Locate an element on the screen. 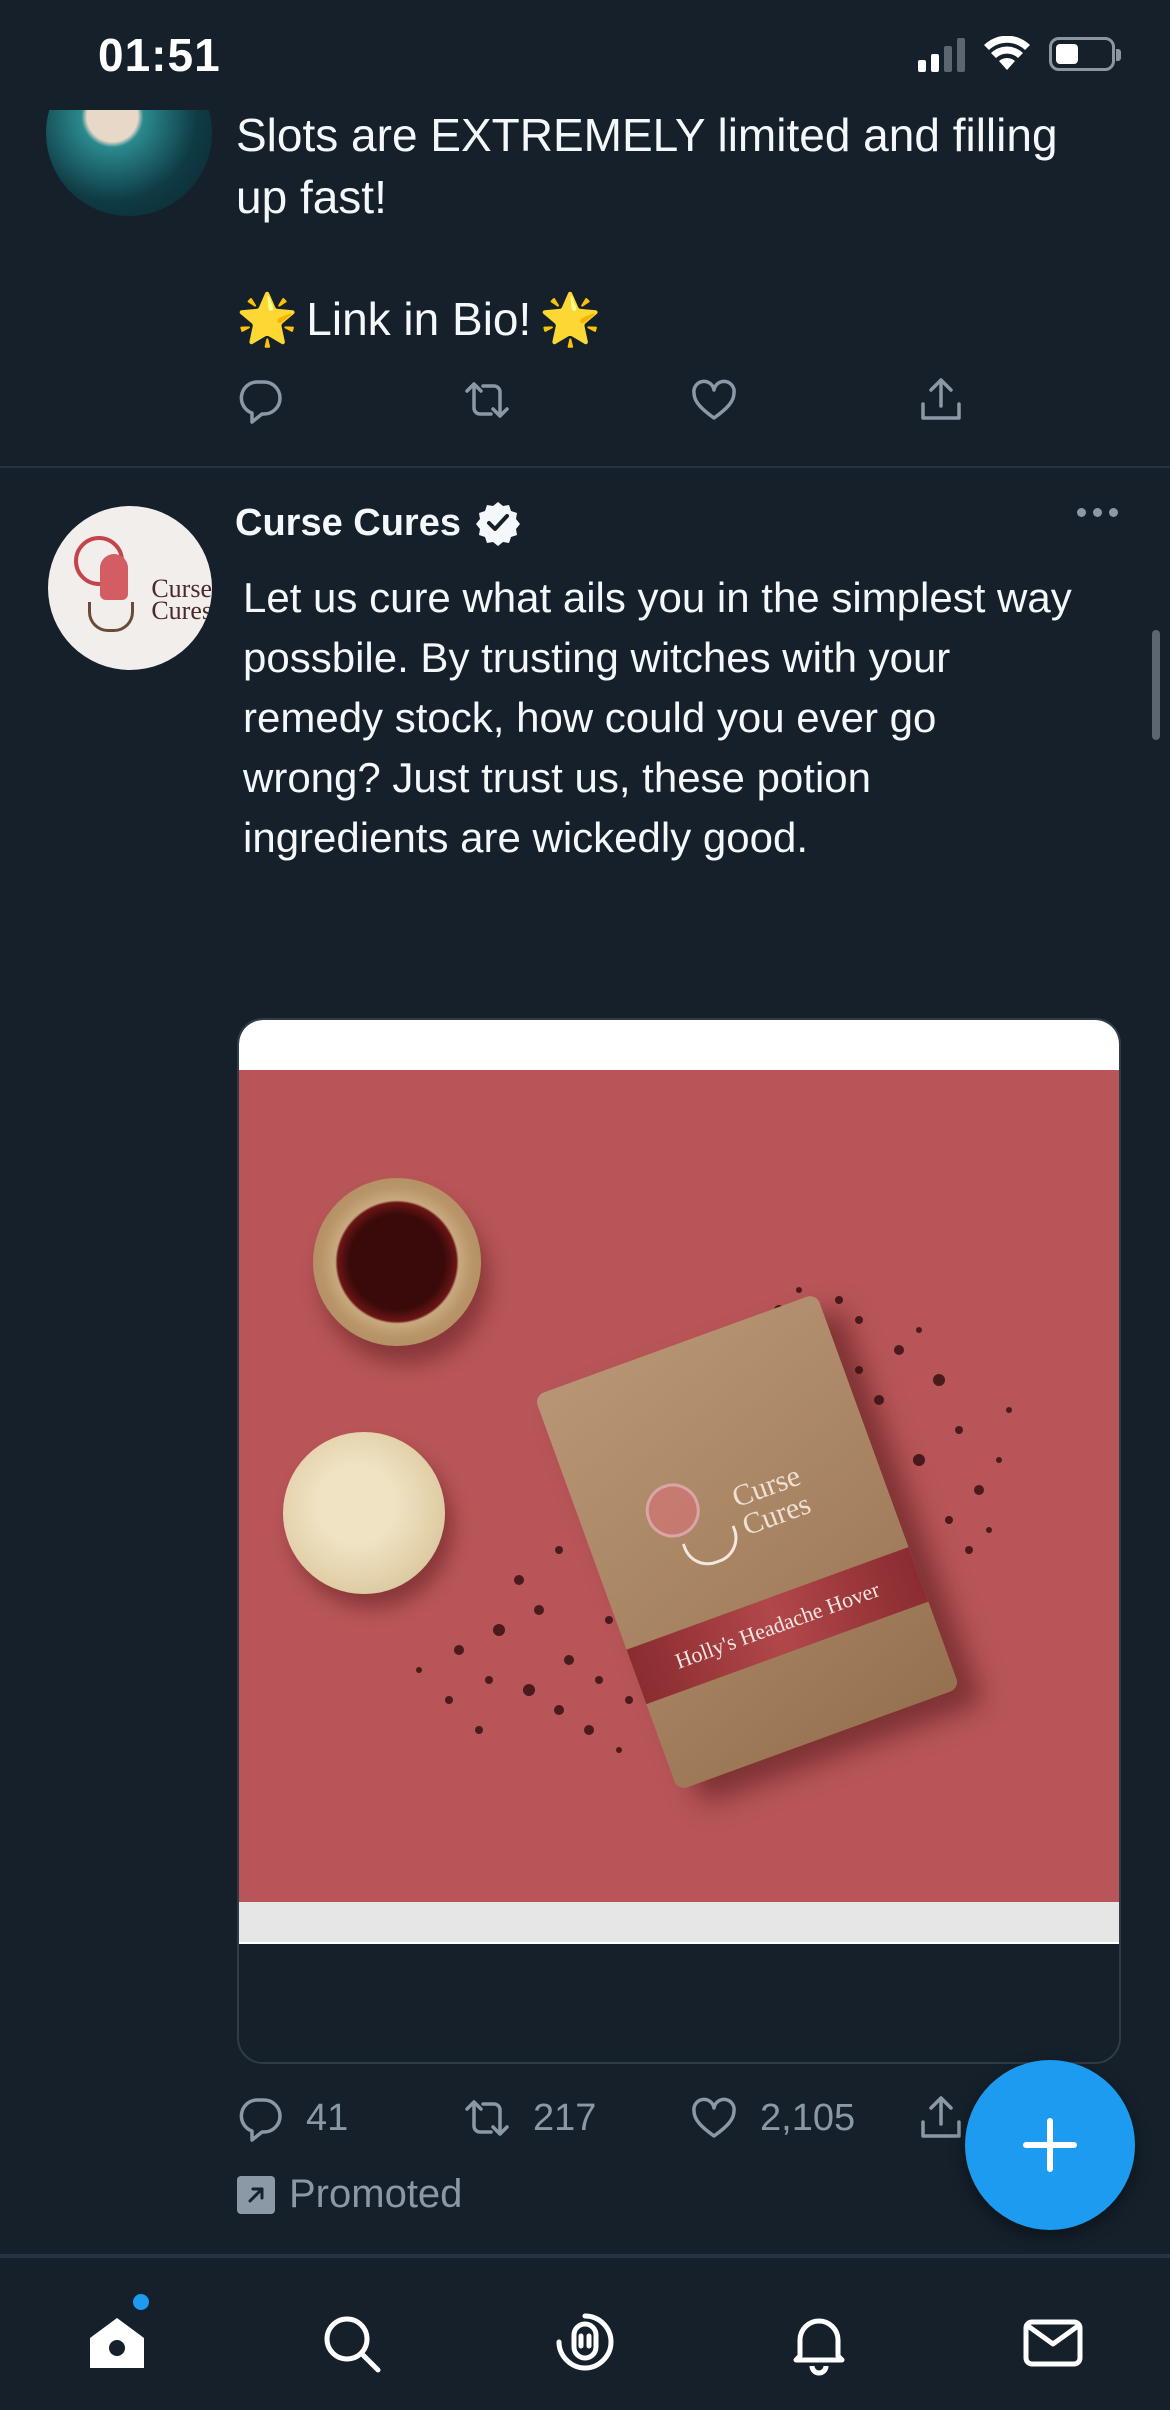  tea-tin-lid is located at coordinates (364, 1513).